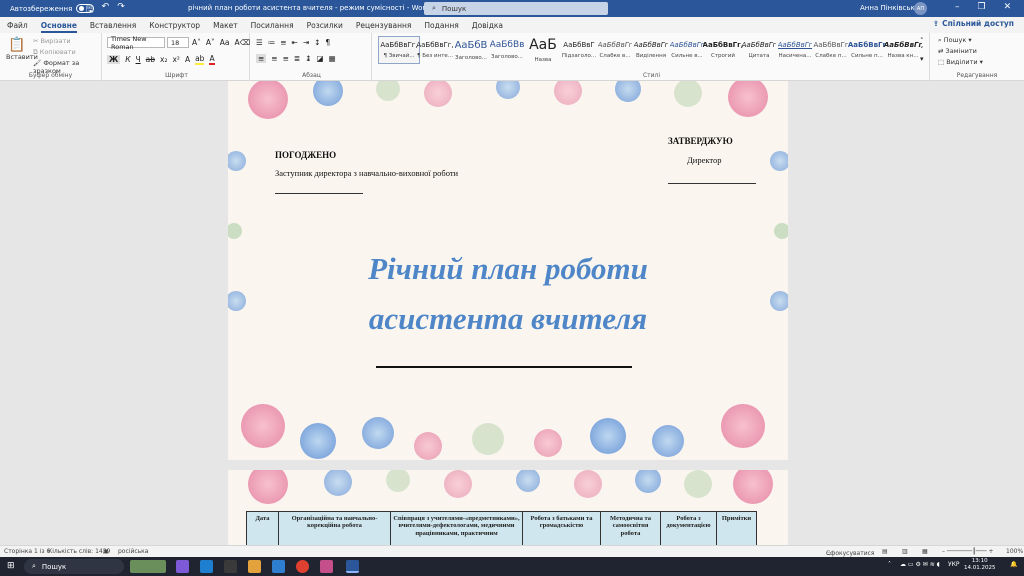 The height and width of the screenshot is (576, 1024). Describe the element at coordinates (957, 51) in the screenshot. I see `replace-button: ⇄ Замінити` at that location.